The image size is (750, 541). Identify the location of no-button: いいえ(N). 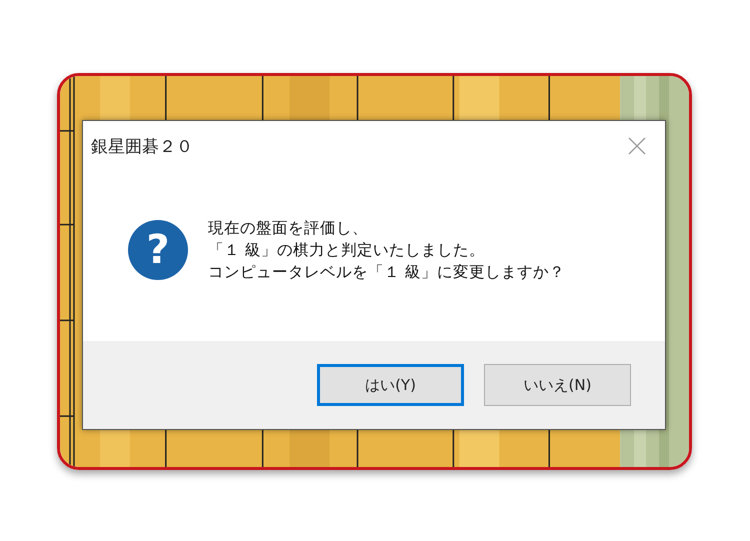
(557, 385).